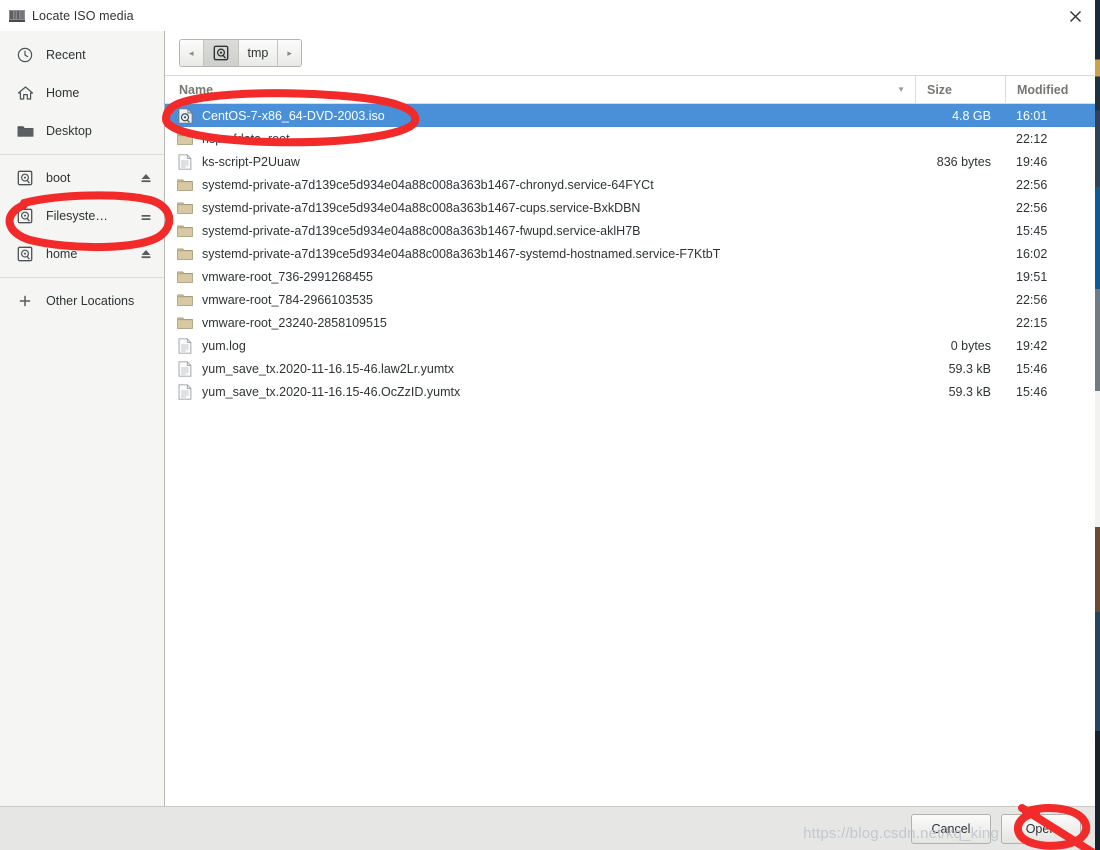  I want to click on file-modified-label: 15:46, so click(1032, 368).